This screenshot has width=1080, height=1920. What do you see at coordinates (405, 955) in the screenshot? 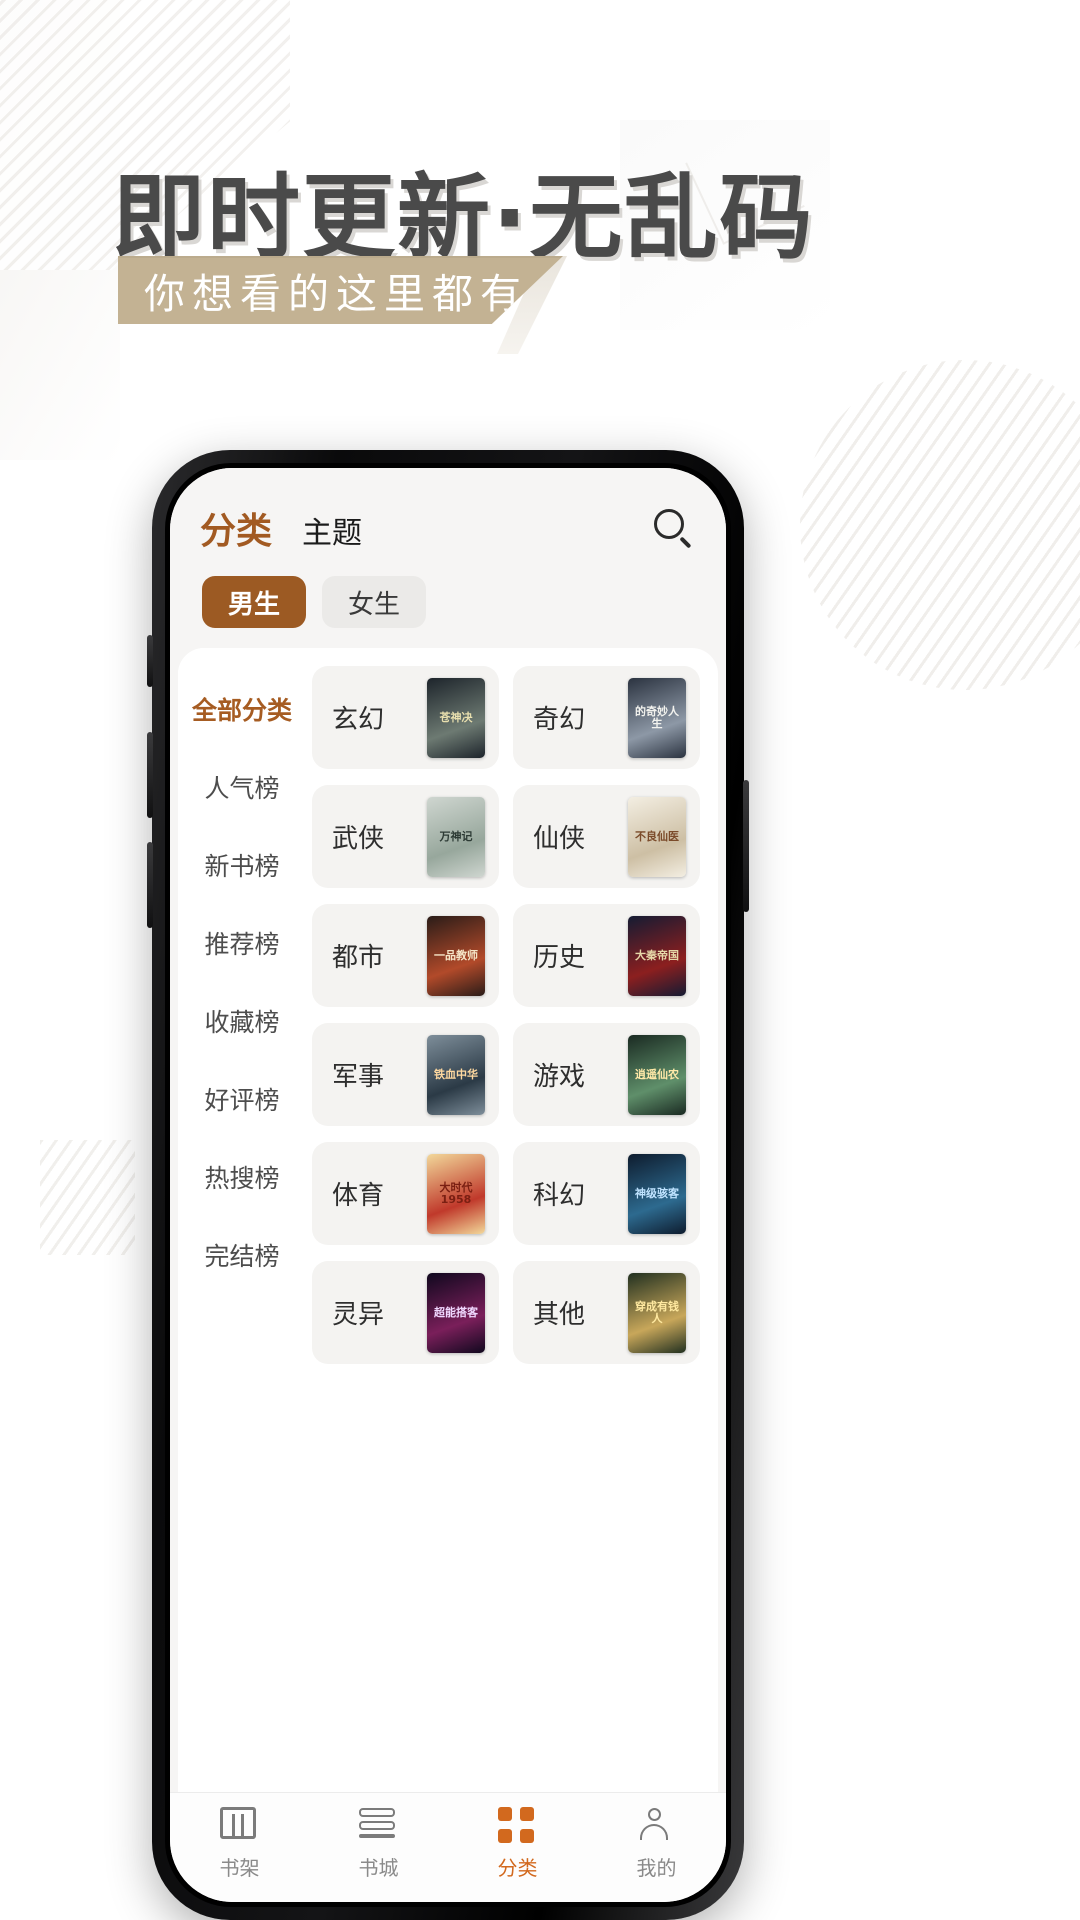
I see `category-card: 都市 一品教师` at bounding box center [405, 955].